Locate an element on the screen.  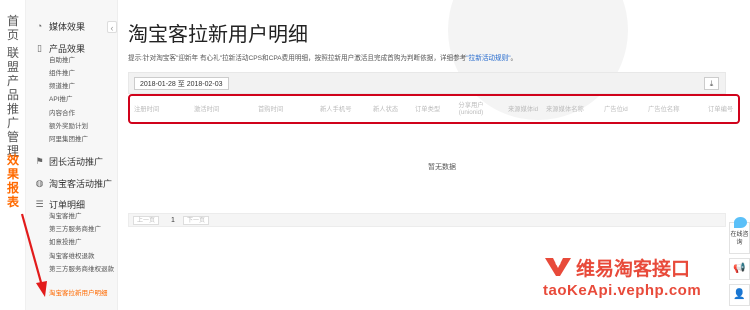
download-icon: ⤓ is located at coordinates (711, 83).